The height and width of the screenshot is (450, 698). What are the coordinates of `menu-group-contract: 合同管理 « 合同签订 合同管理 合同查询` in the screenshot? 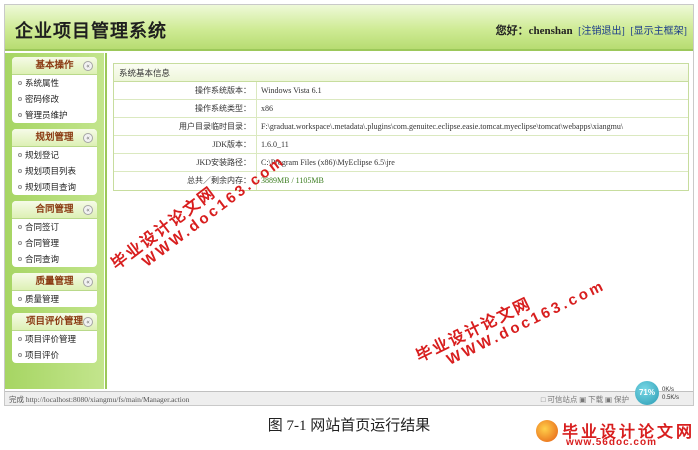 It's located at (54, 234).